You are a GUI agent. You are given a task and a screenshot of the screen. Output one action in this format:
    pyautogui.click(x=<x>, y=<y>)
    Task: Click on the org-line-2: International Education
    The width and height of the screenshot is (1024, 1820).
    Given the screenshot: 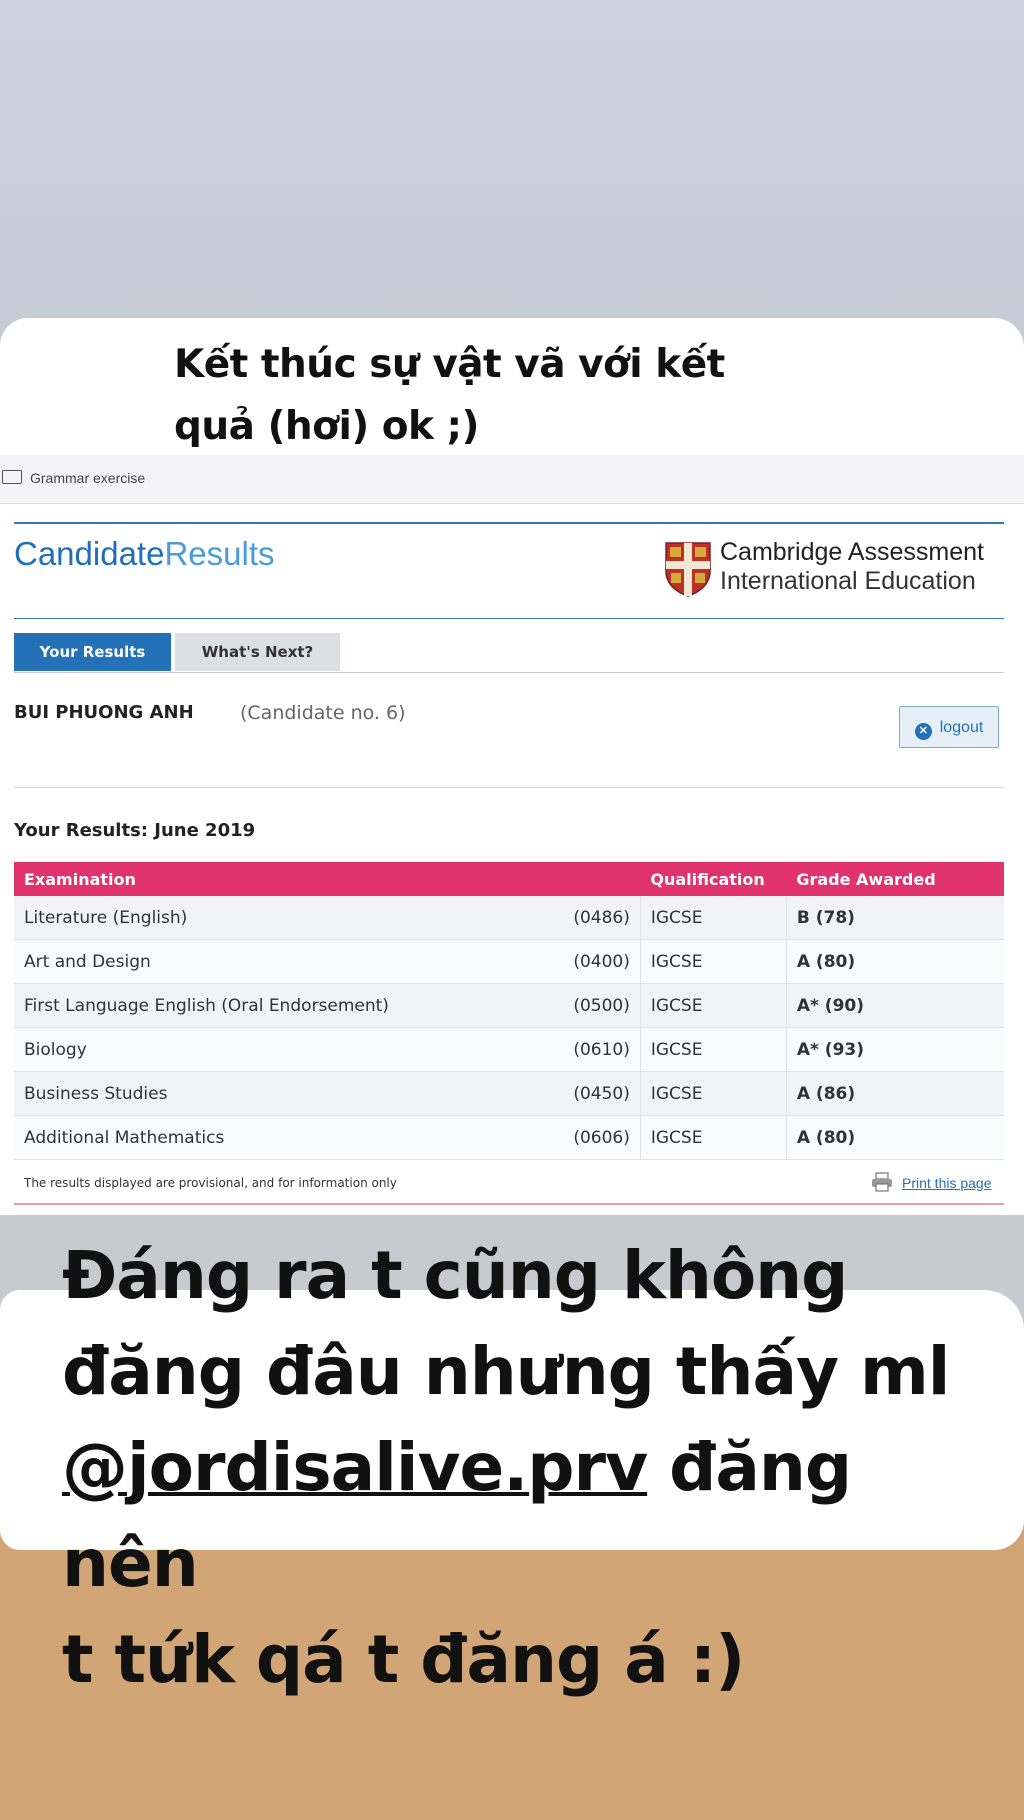 What is the action you would take?
    pyautogui.click(x=848, y=581)
    